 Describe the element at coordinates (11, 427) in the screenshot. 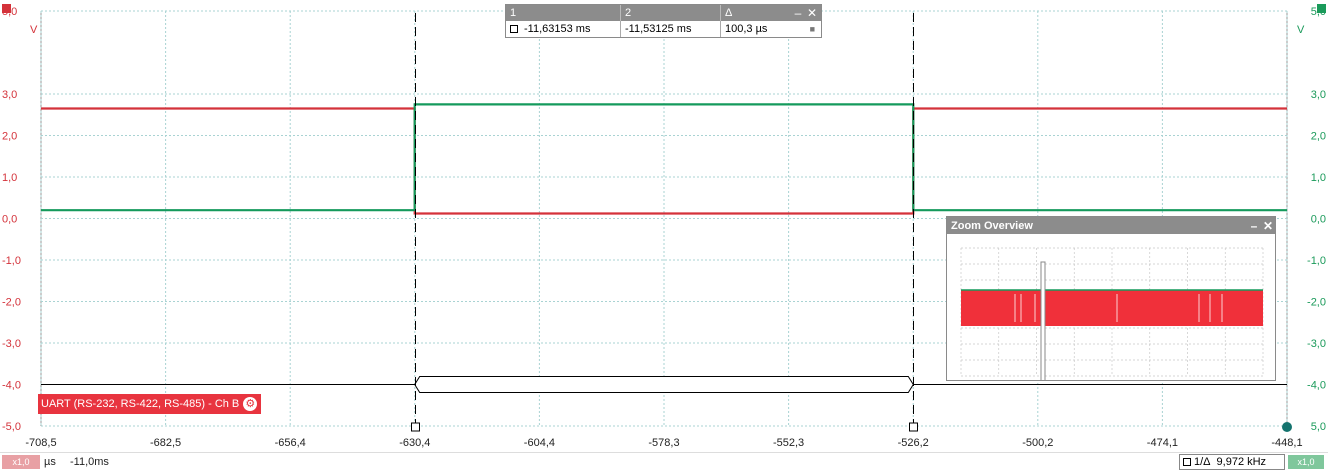

I see `left-tick-label: -5,0` at that location.